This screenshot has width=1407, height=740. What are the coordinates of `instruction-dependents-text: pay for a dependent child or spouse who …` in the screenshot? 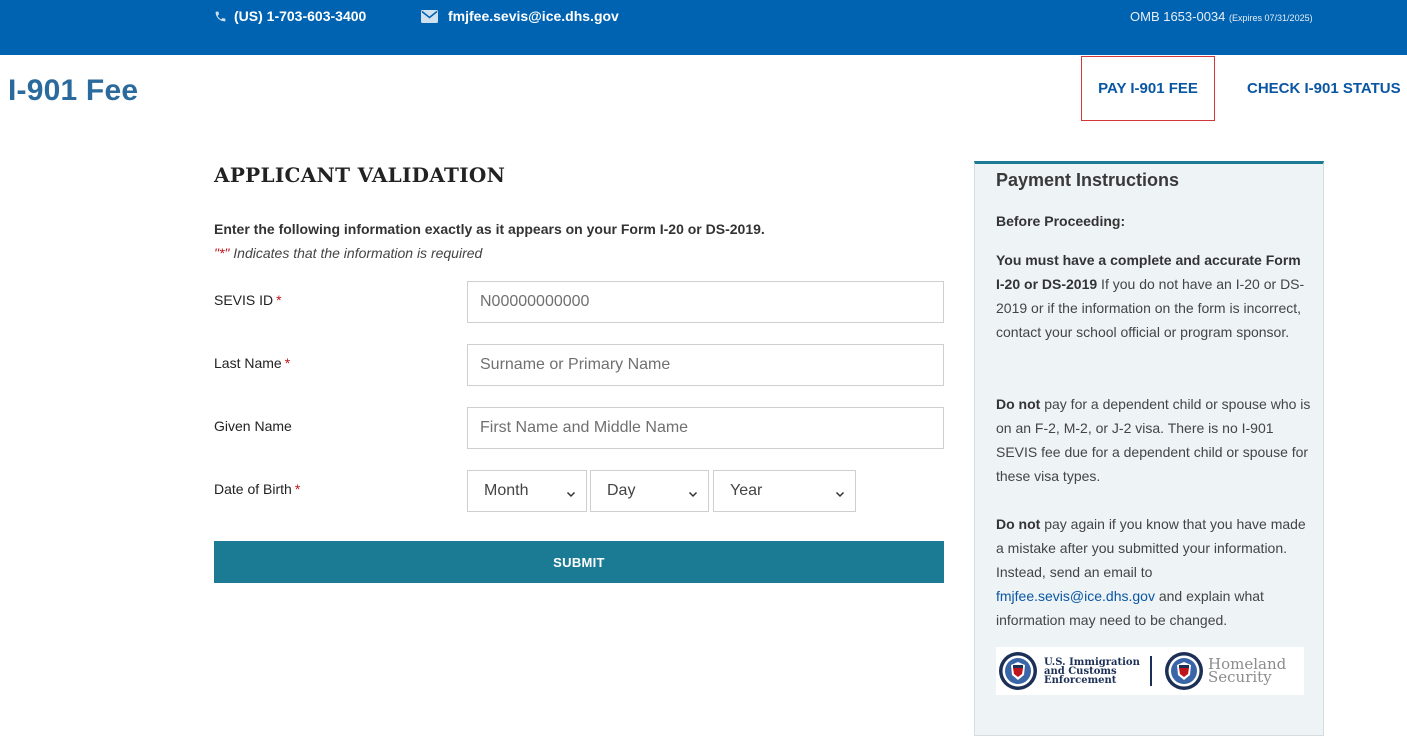 It's located at (1153, 440).